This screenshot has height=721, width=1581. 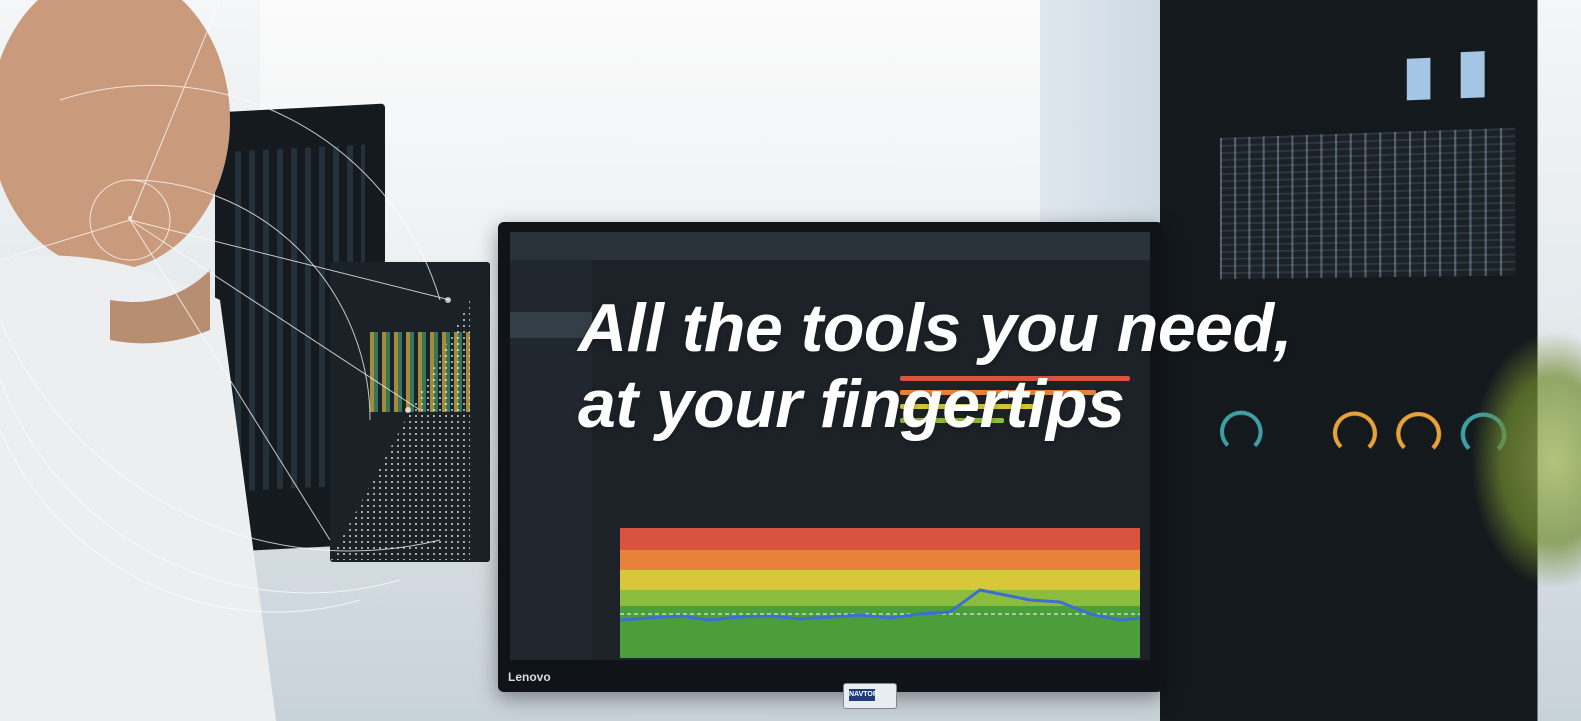 I want to click on dashboard-sidebar-item, so click(x=551, y=273).